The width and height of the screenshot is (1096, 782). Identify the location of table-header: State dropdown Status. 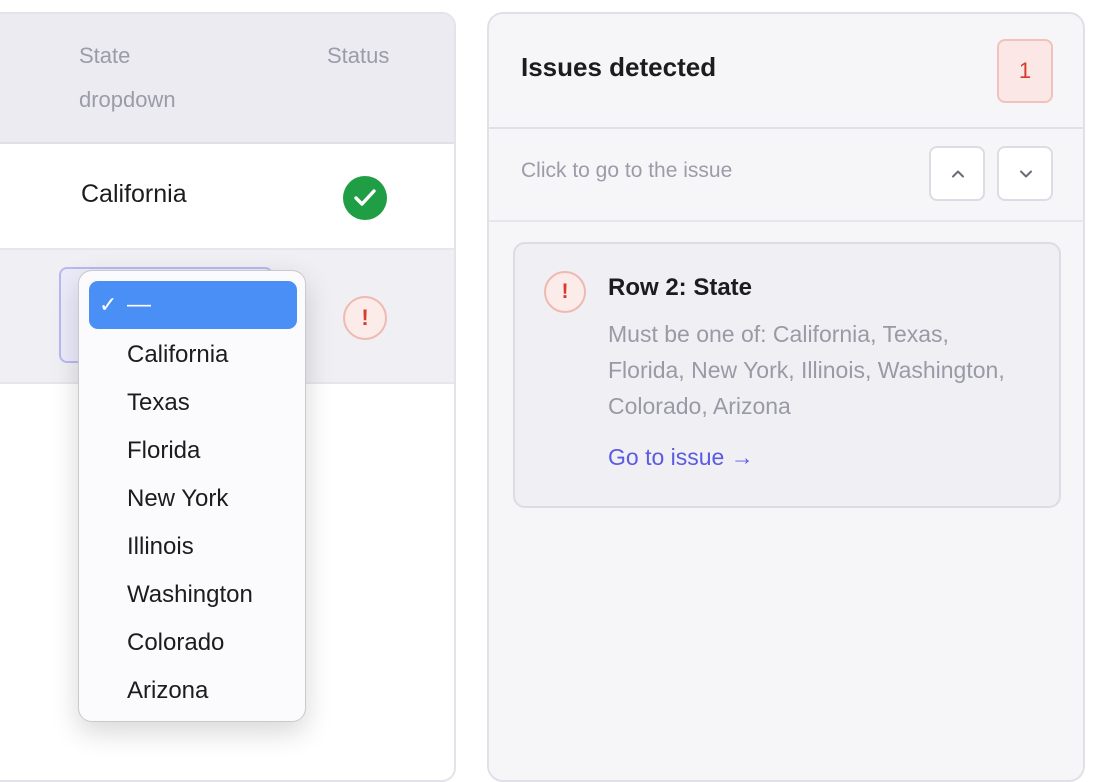
(227, 79).